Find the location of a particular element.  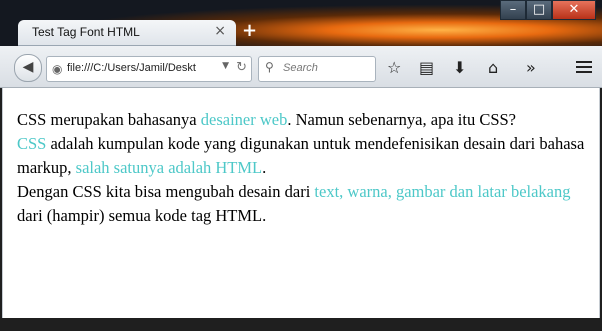

search-placeholder: Search is located at coordinates (300, 68).